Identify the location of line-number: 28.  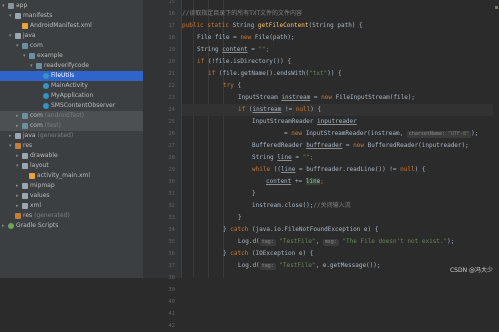
(171, 158).